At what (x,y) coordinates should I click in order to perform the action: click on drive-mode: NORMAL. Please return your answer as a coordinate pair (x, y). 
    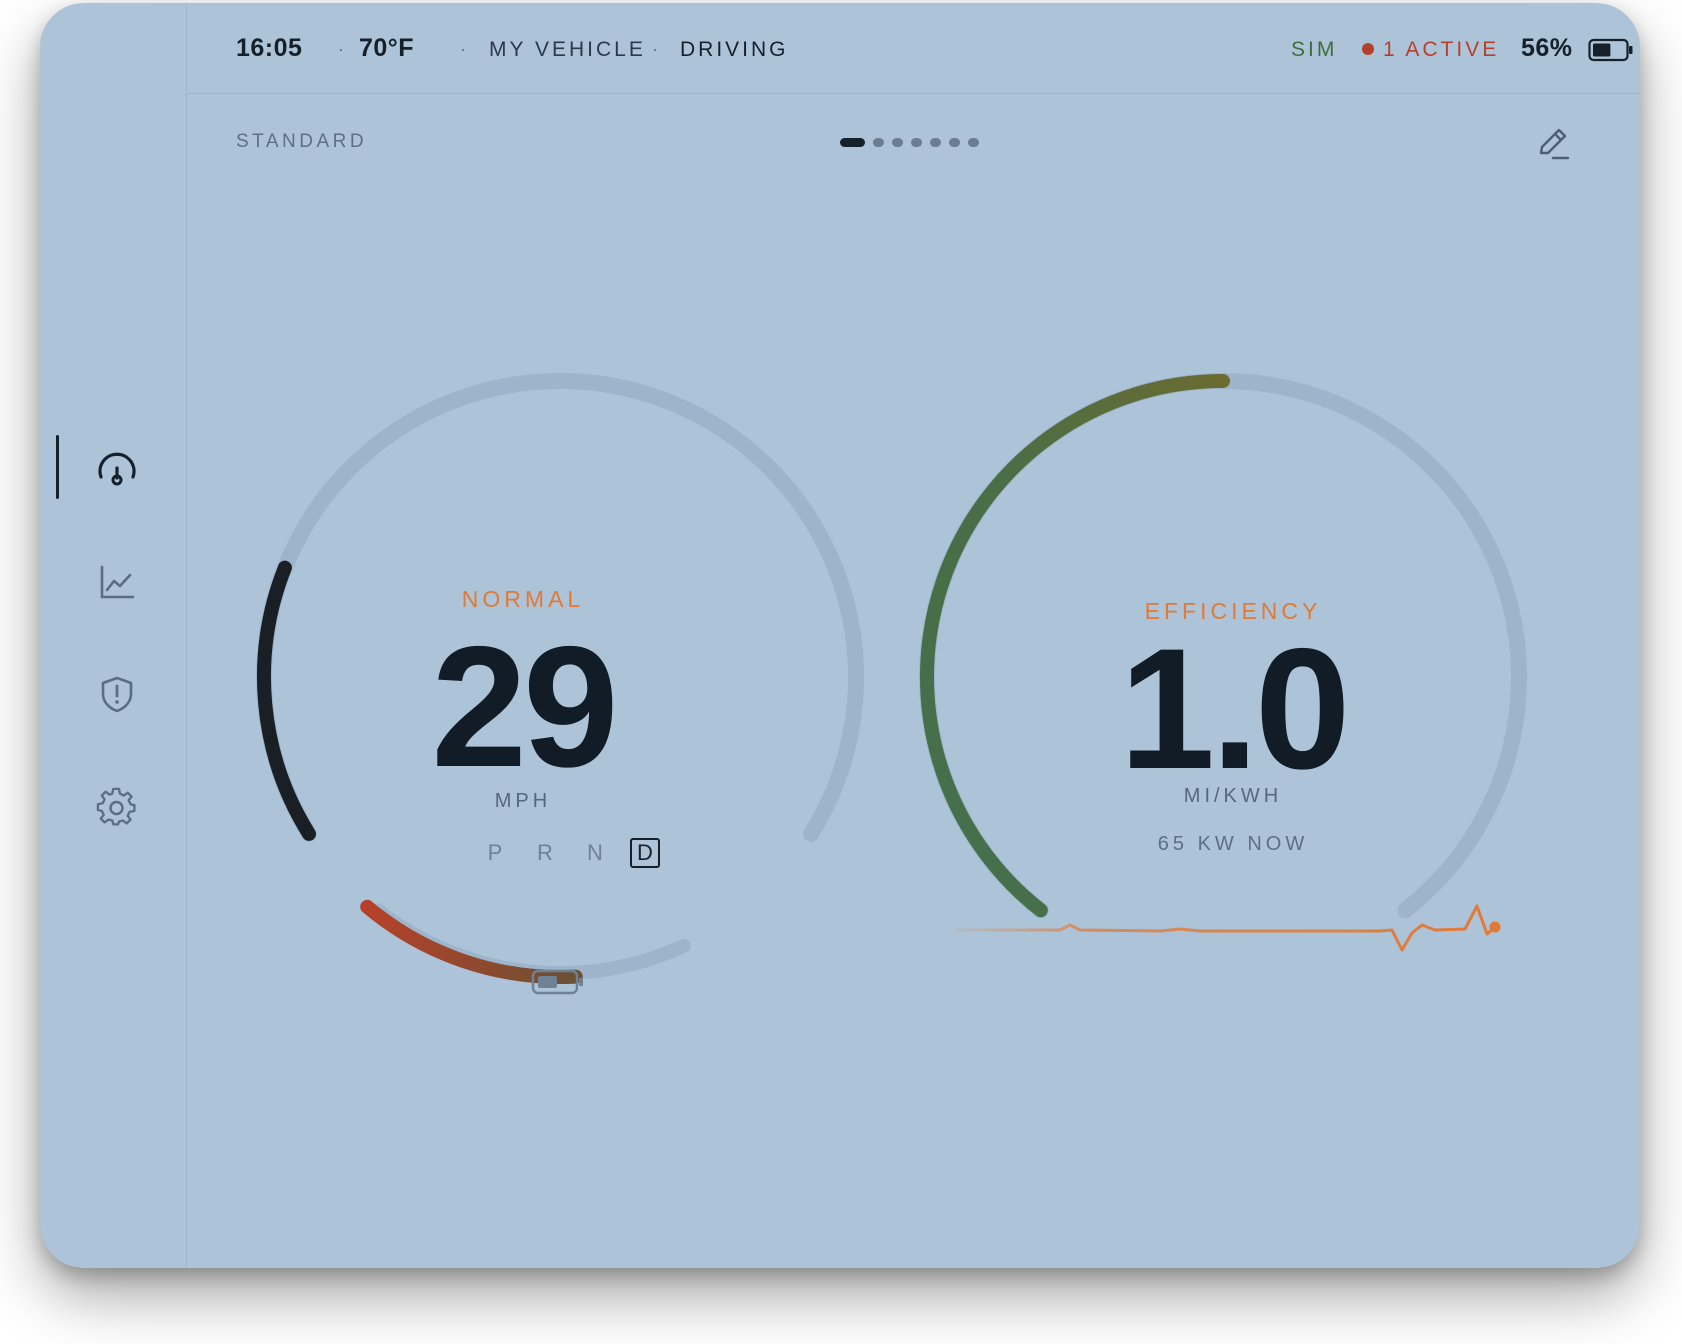
    Looking at the image, I should click on (523, 599).